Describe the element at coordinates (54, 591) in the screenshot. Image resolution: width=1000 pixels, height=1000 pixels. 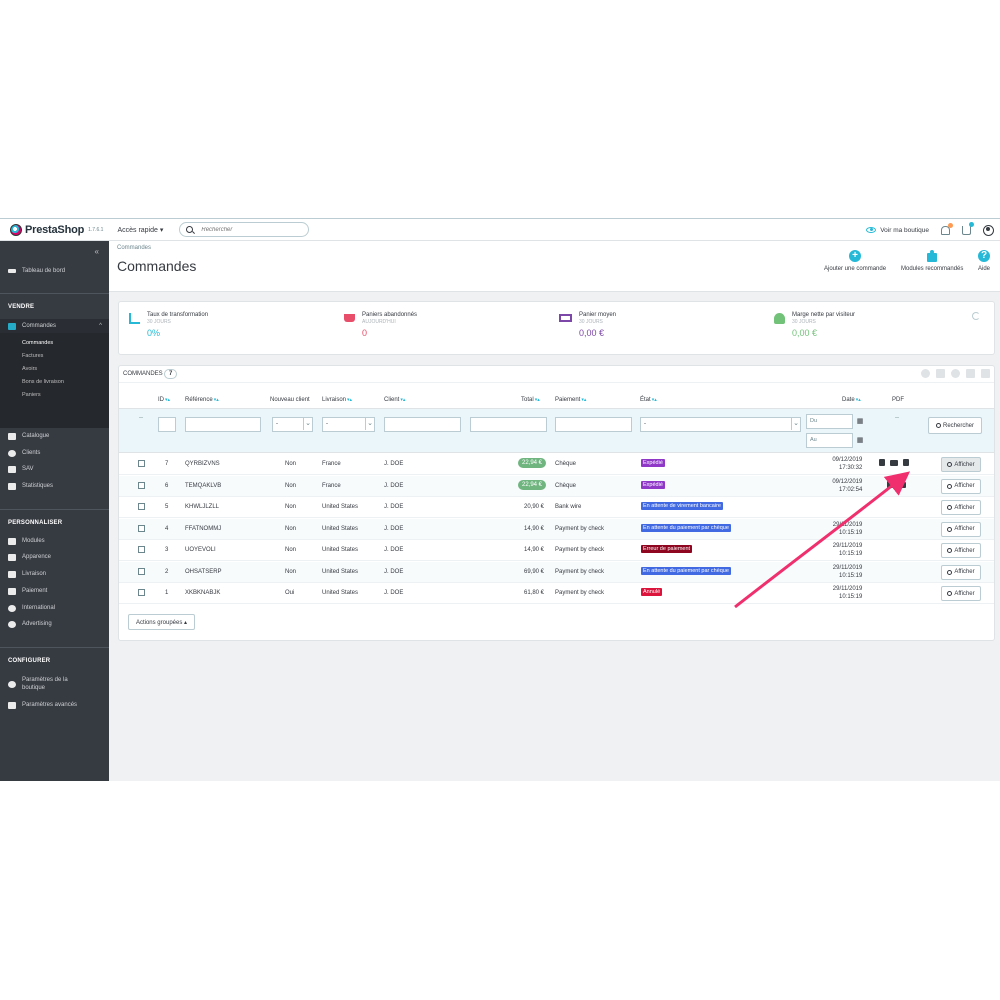
I see `sidebar-item-payment: Paiement` at that location.